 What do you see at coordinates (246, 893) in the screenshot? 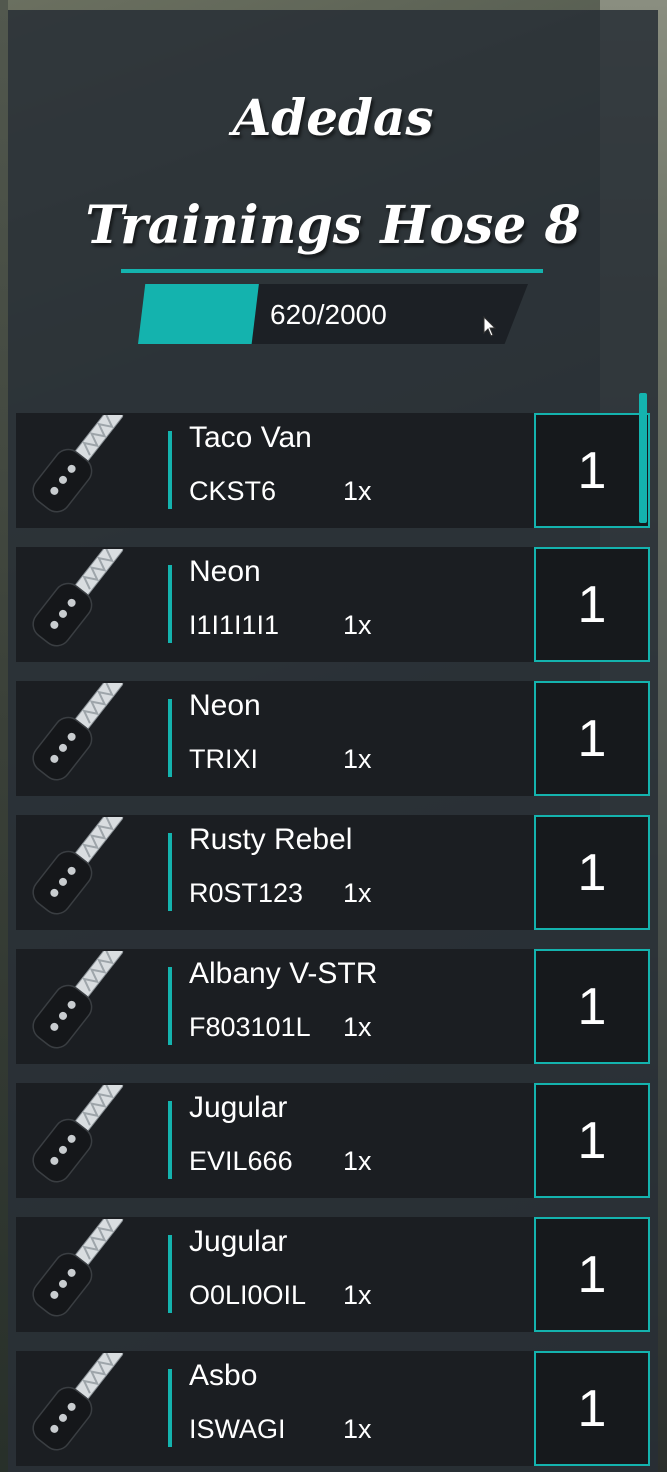
I see `item-plate: R0ST123` at bounding box center [246, 893].